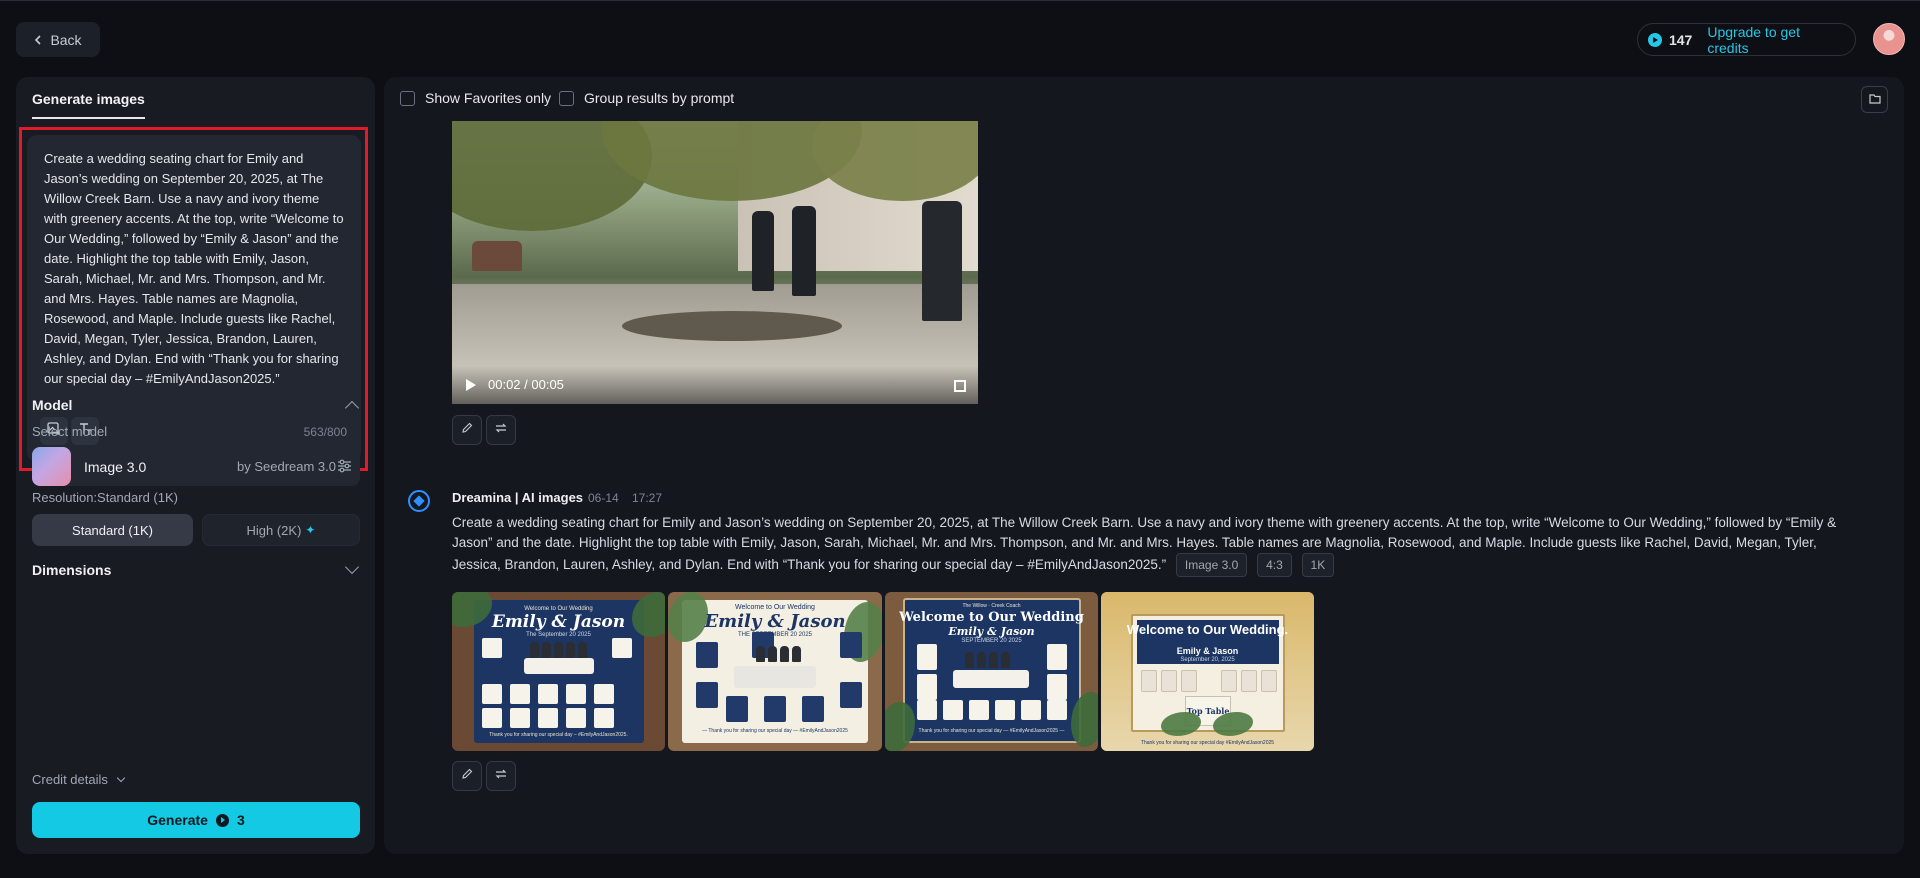 This screenshot has height=878, width=1920. Describe the element at coordinates (471, 385) in the screenshot. I see `play-icon` at that location.